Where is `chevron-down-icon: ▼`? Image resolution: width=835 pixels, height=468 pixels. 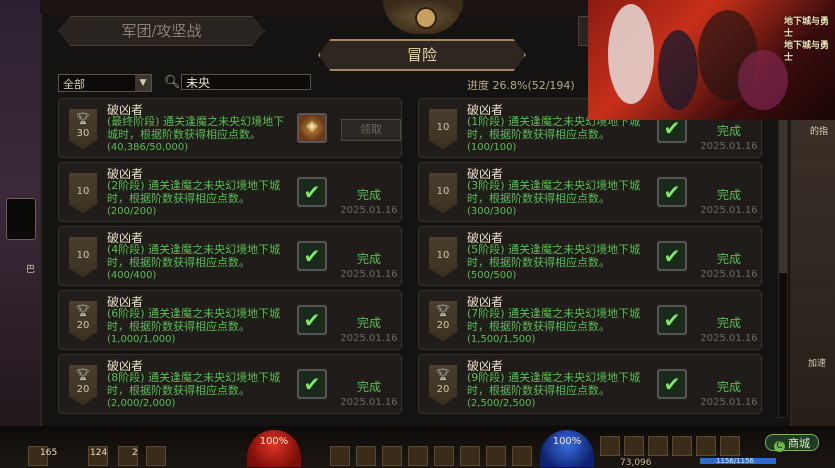
chevron-down-icon: ▼ is located at coordinates (143, 83).